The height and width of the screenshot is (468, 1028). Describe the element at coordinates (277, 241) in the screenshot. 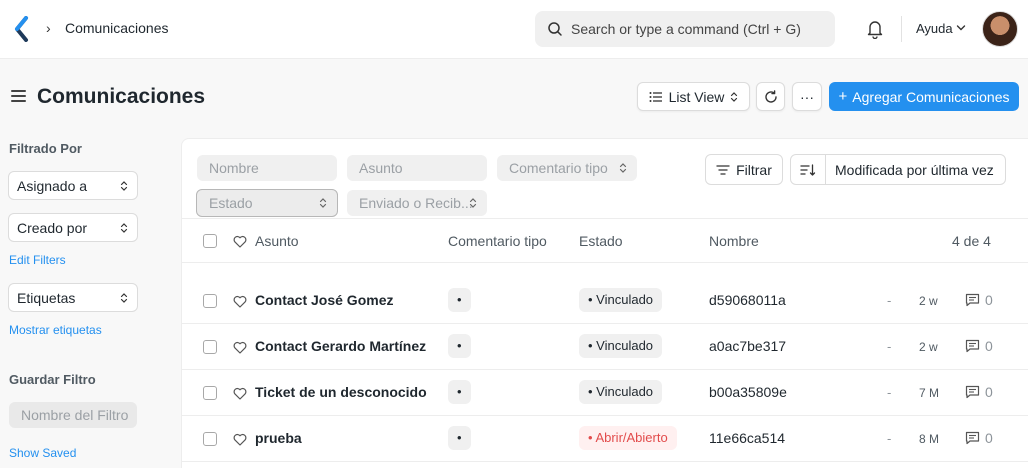

I see `column-header-subject: Asunto` at that location.